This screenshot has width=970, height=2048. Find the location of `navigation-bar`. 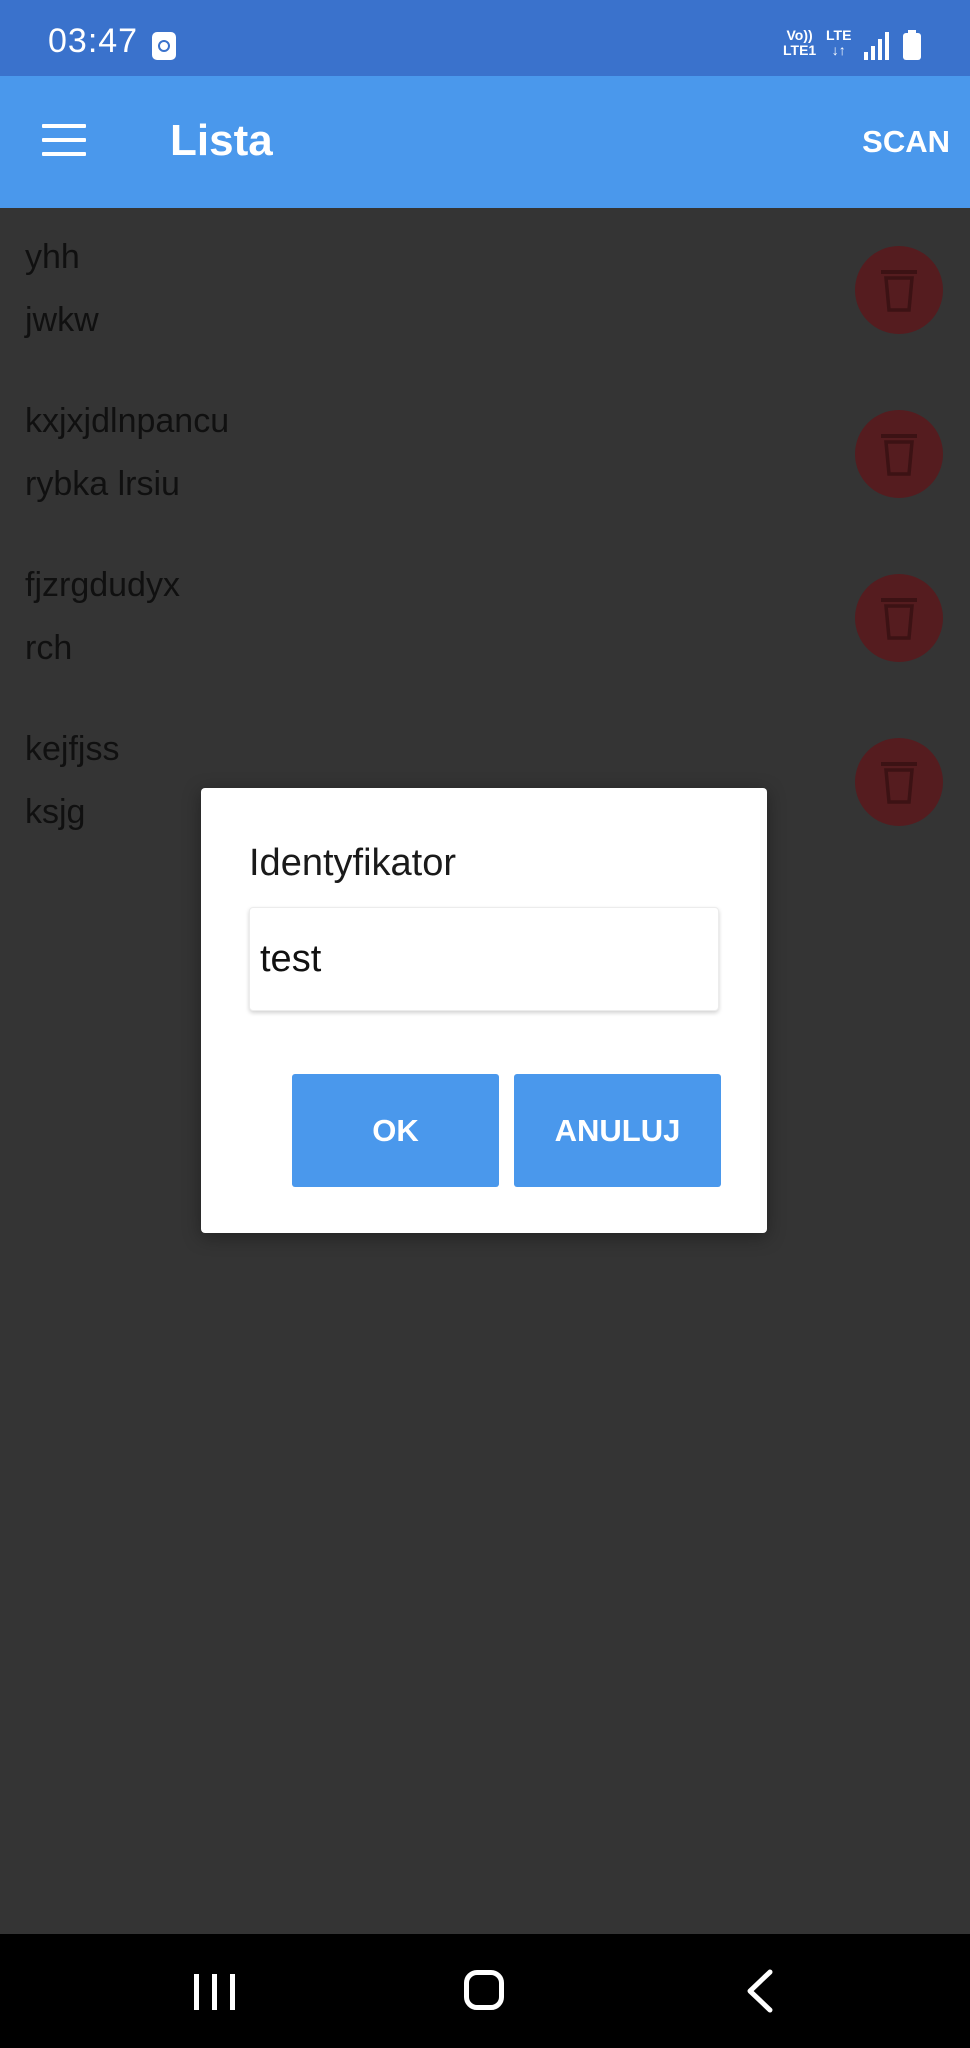

navigation-bar is located at coordinates (485, 1991).